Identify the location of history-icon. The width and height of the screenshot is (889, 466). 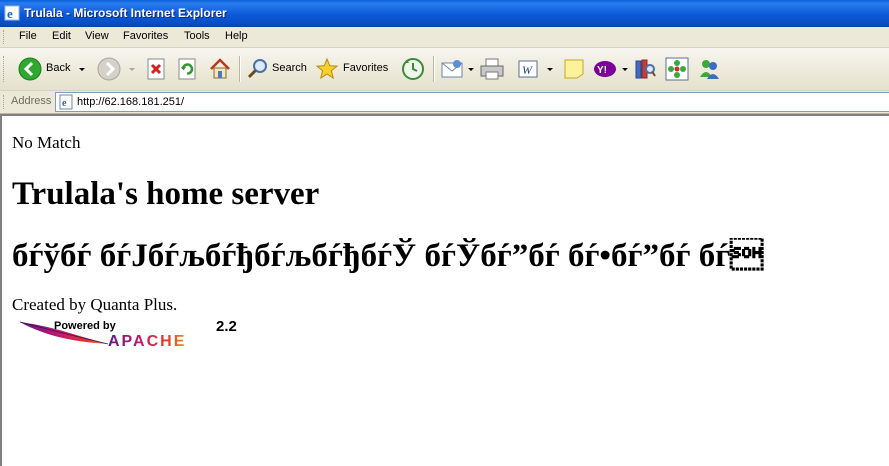
(413, 69).